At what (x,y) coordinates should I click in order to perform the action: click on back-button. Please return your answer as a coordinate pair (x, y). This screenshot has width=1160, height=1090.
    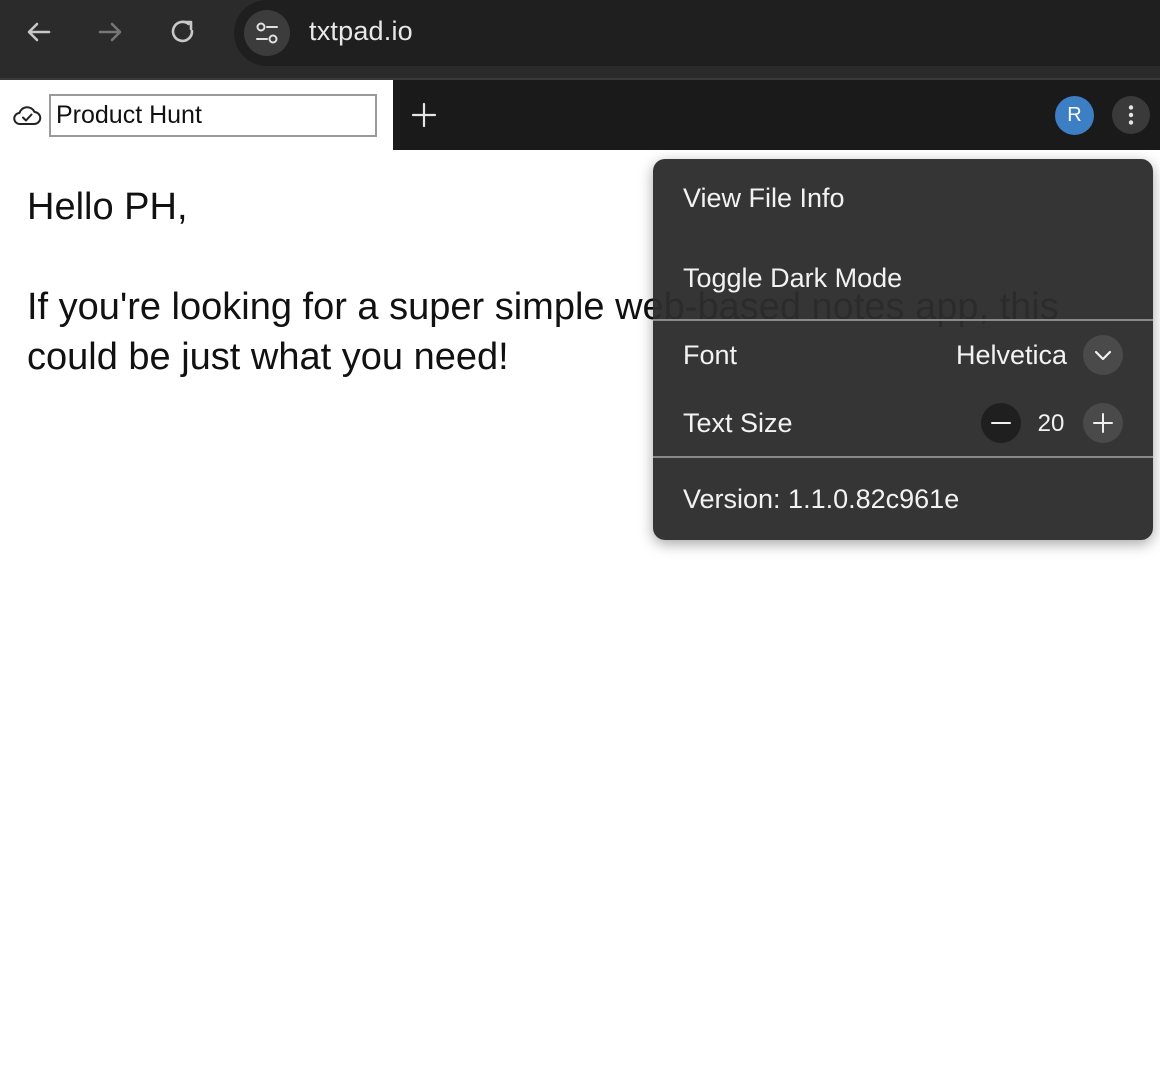
    Looking at the image, I should click on (39, 32).